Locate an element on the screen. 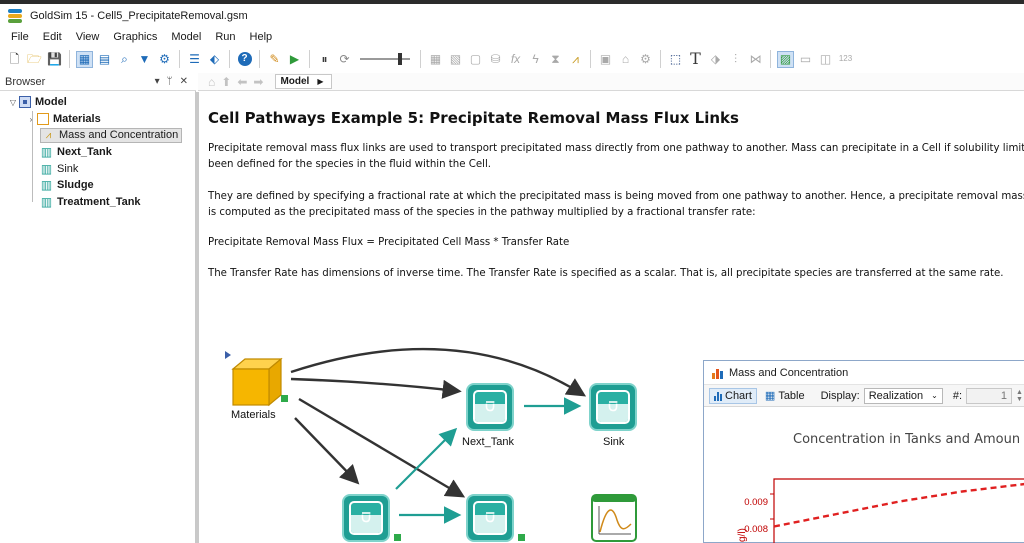 This screenshot has height=543, width=1024. open-folder-icon: 🗁 is located at coordinates (34, 59).